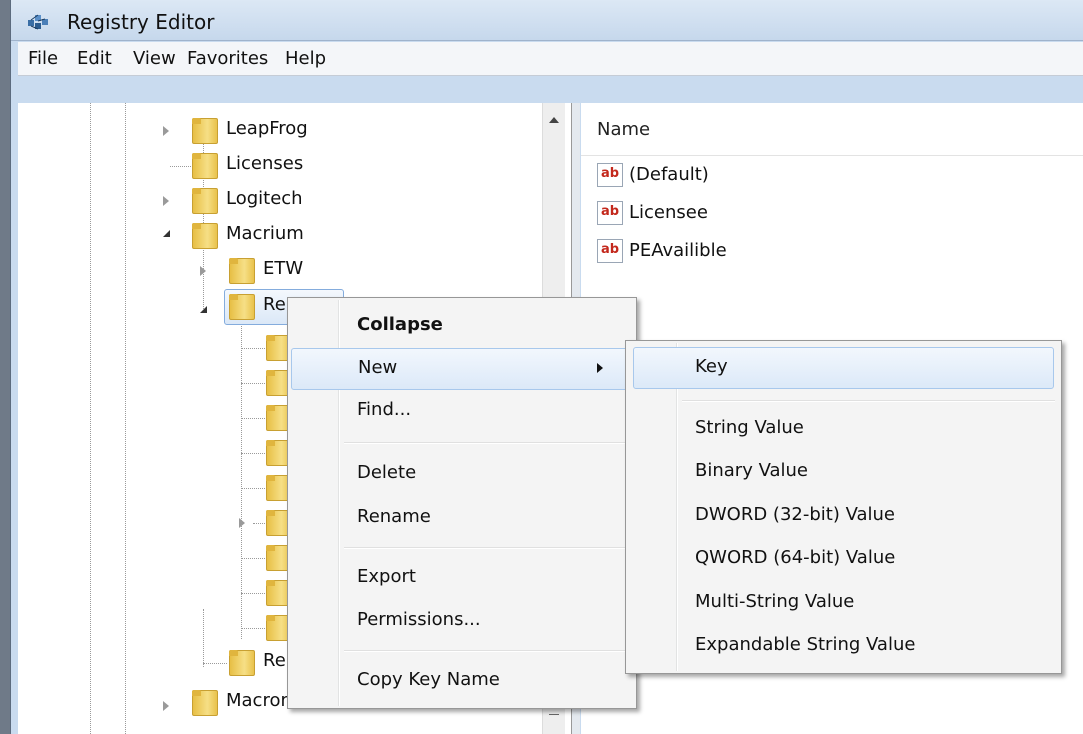 This screenshot has width=1083, height=734. Describe the element at coordinates (843, 472) in the screenshot. I see `submenu-item-binary-value: Binary Value` at that location.